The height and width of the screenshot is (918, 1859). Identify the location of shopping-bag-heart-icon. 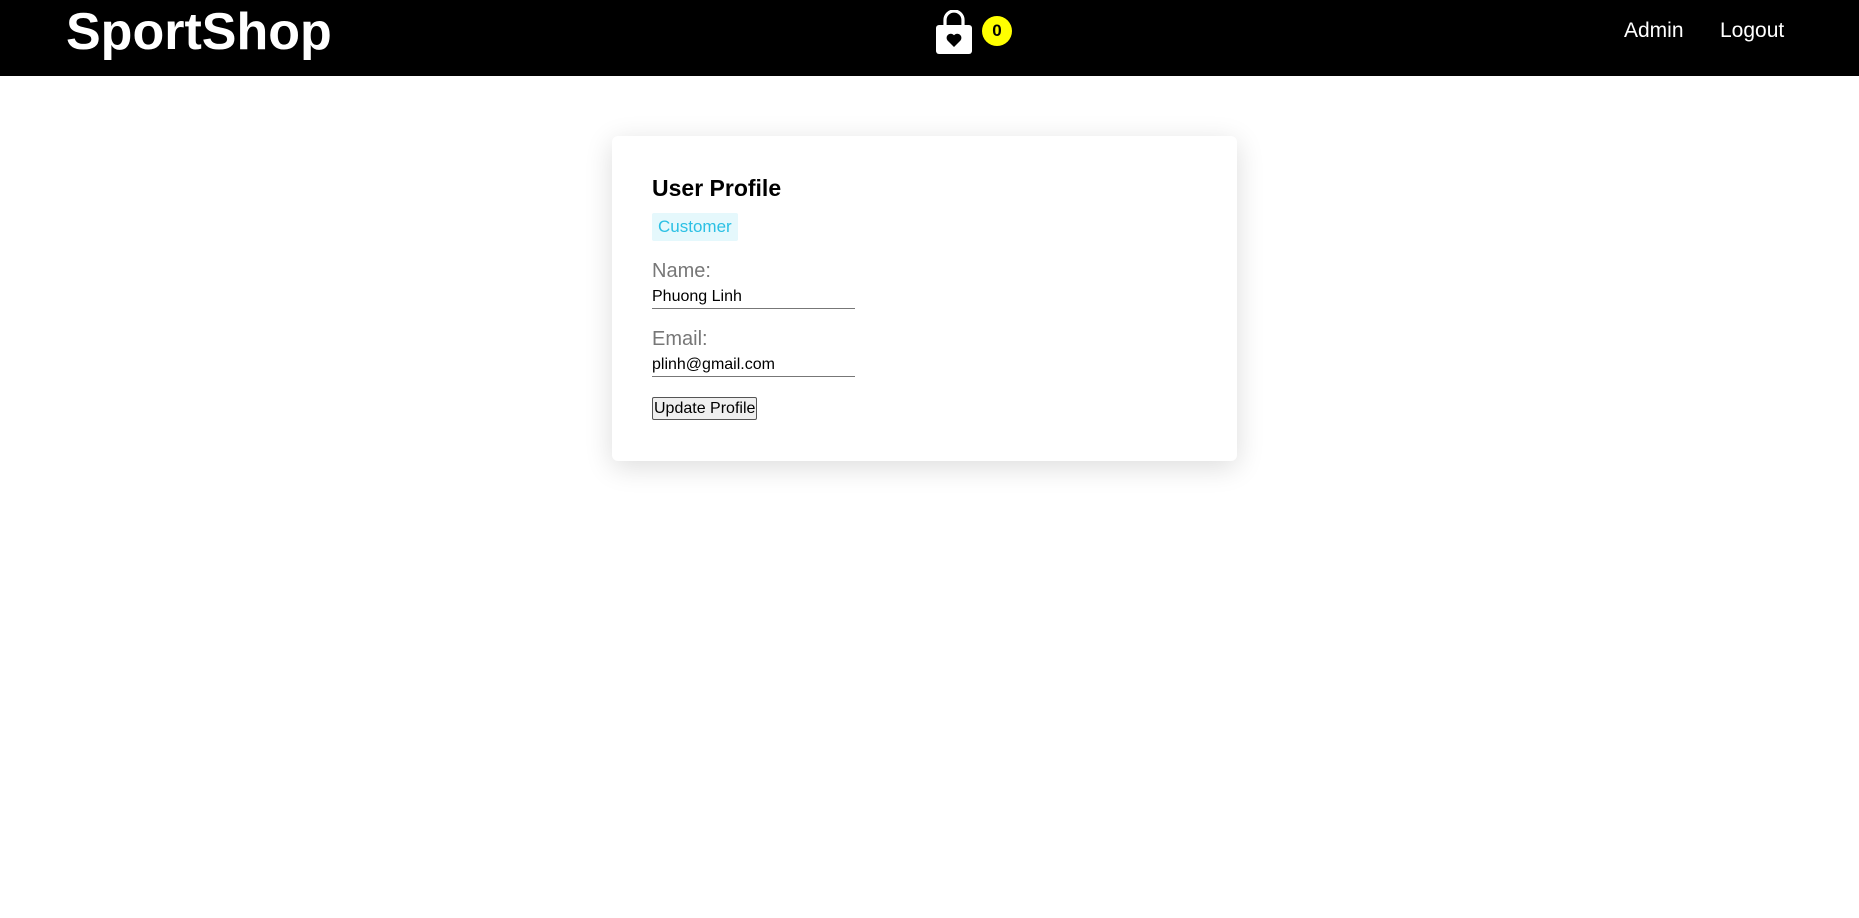
(954, 32).